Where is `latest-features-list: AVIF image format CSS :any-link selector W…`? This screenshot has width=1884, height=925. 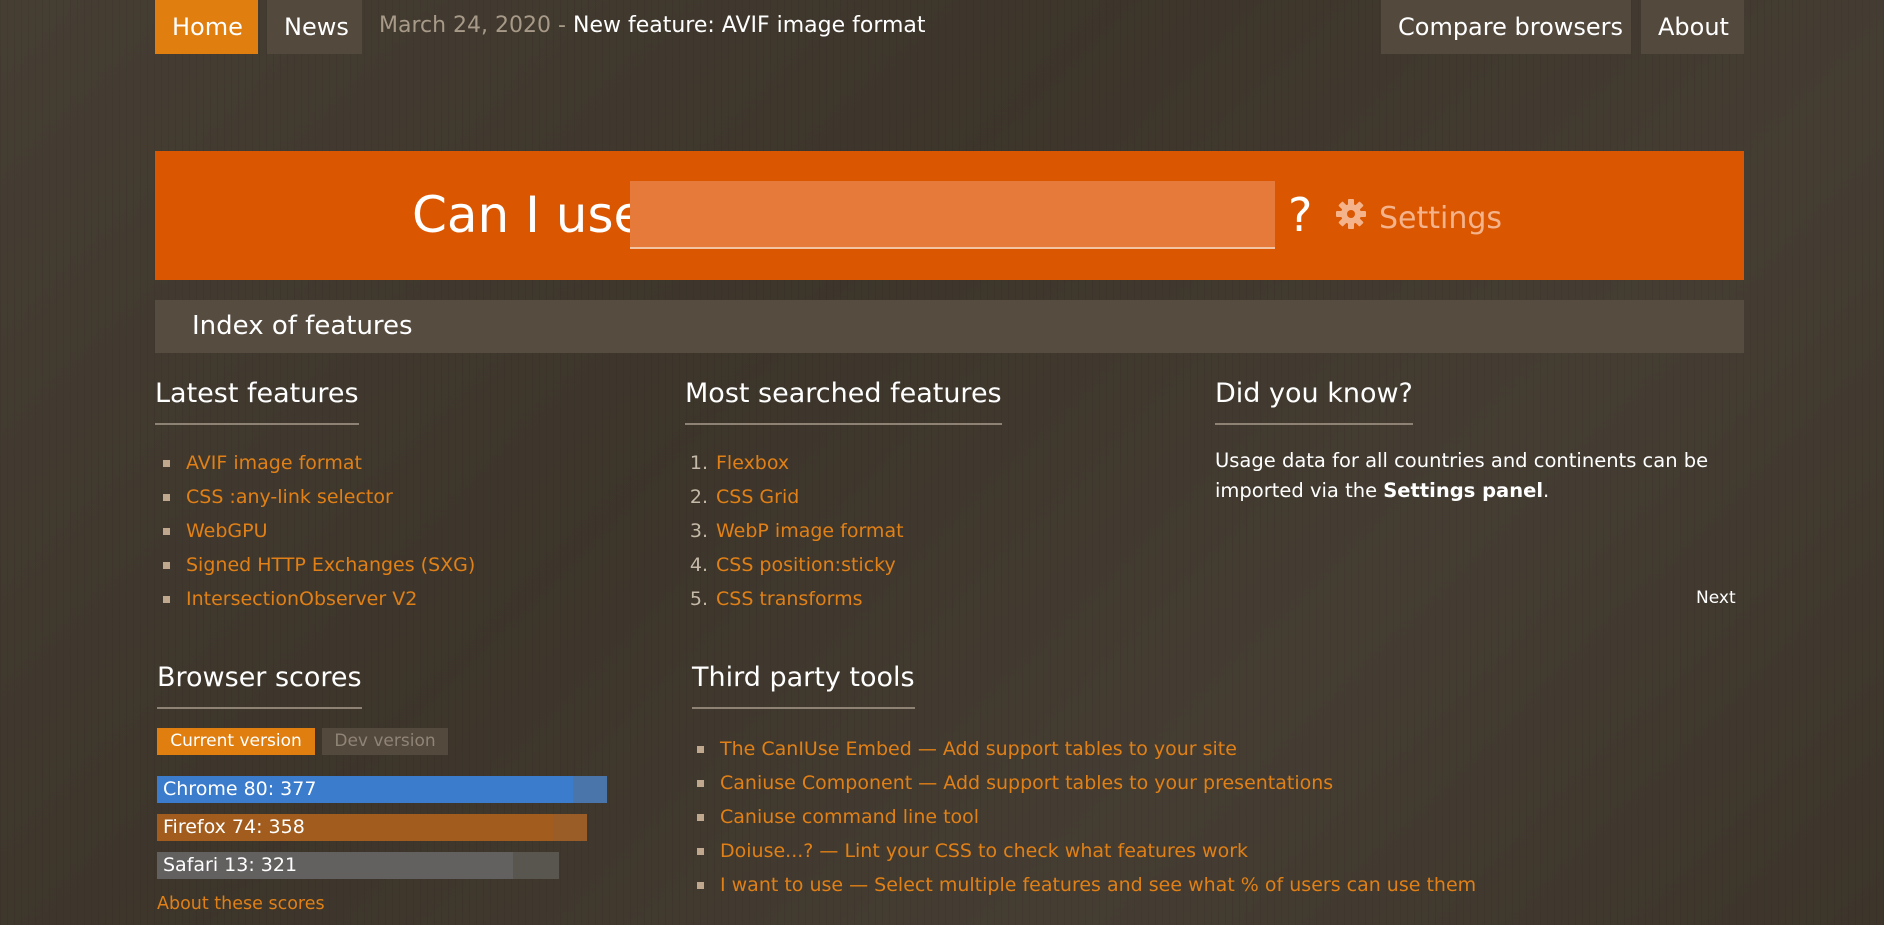 latest-features-list: AVIF image format CSS :any-link selector W… is located at coordinates (317, 531).